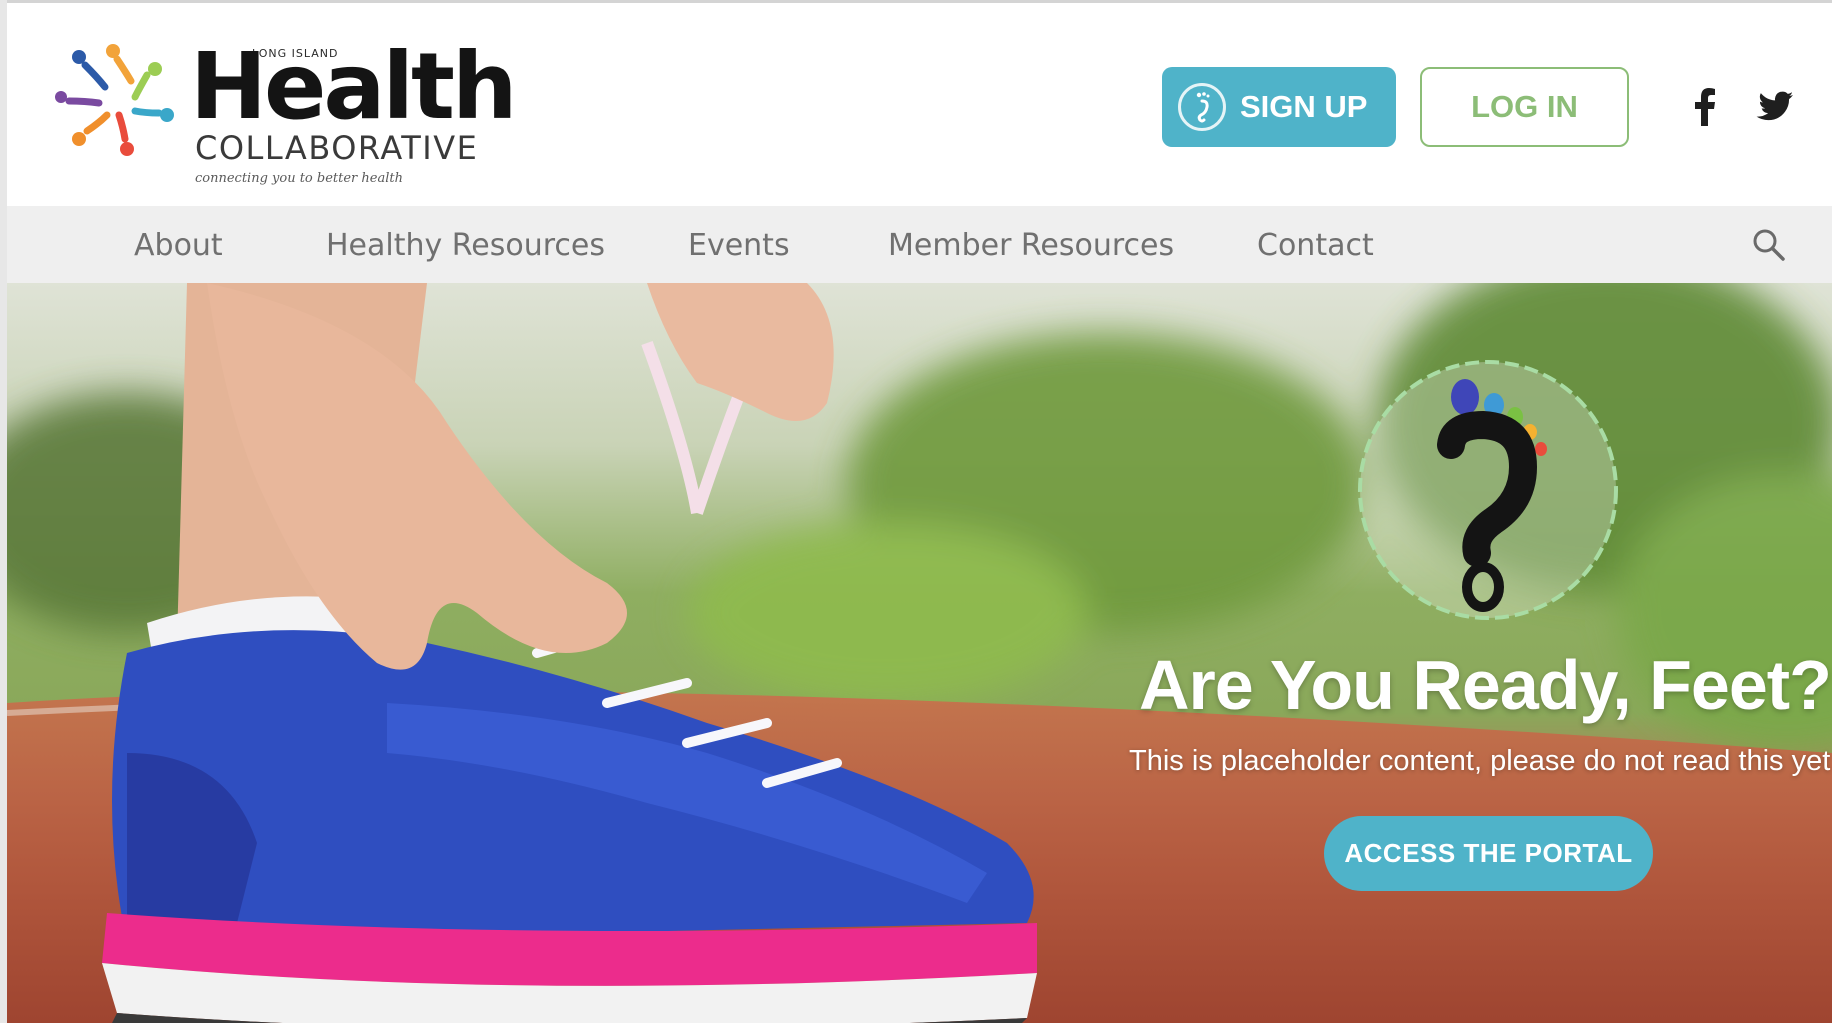 This screenshot has height=1023, width=1832. I want to click on nav-item-about: About, so click(178, 245).